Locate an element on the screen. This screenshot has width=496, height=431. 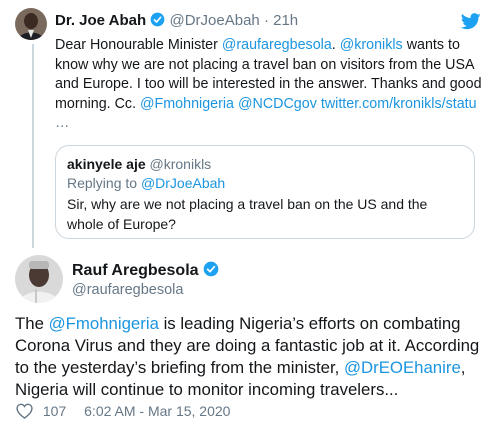
author-handle: @DrJoeAbah is located at coordinates (214, 20).